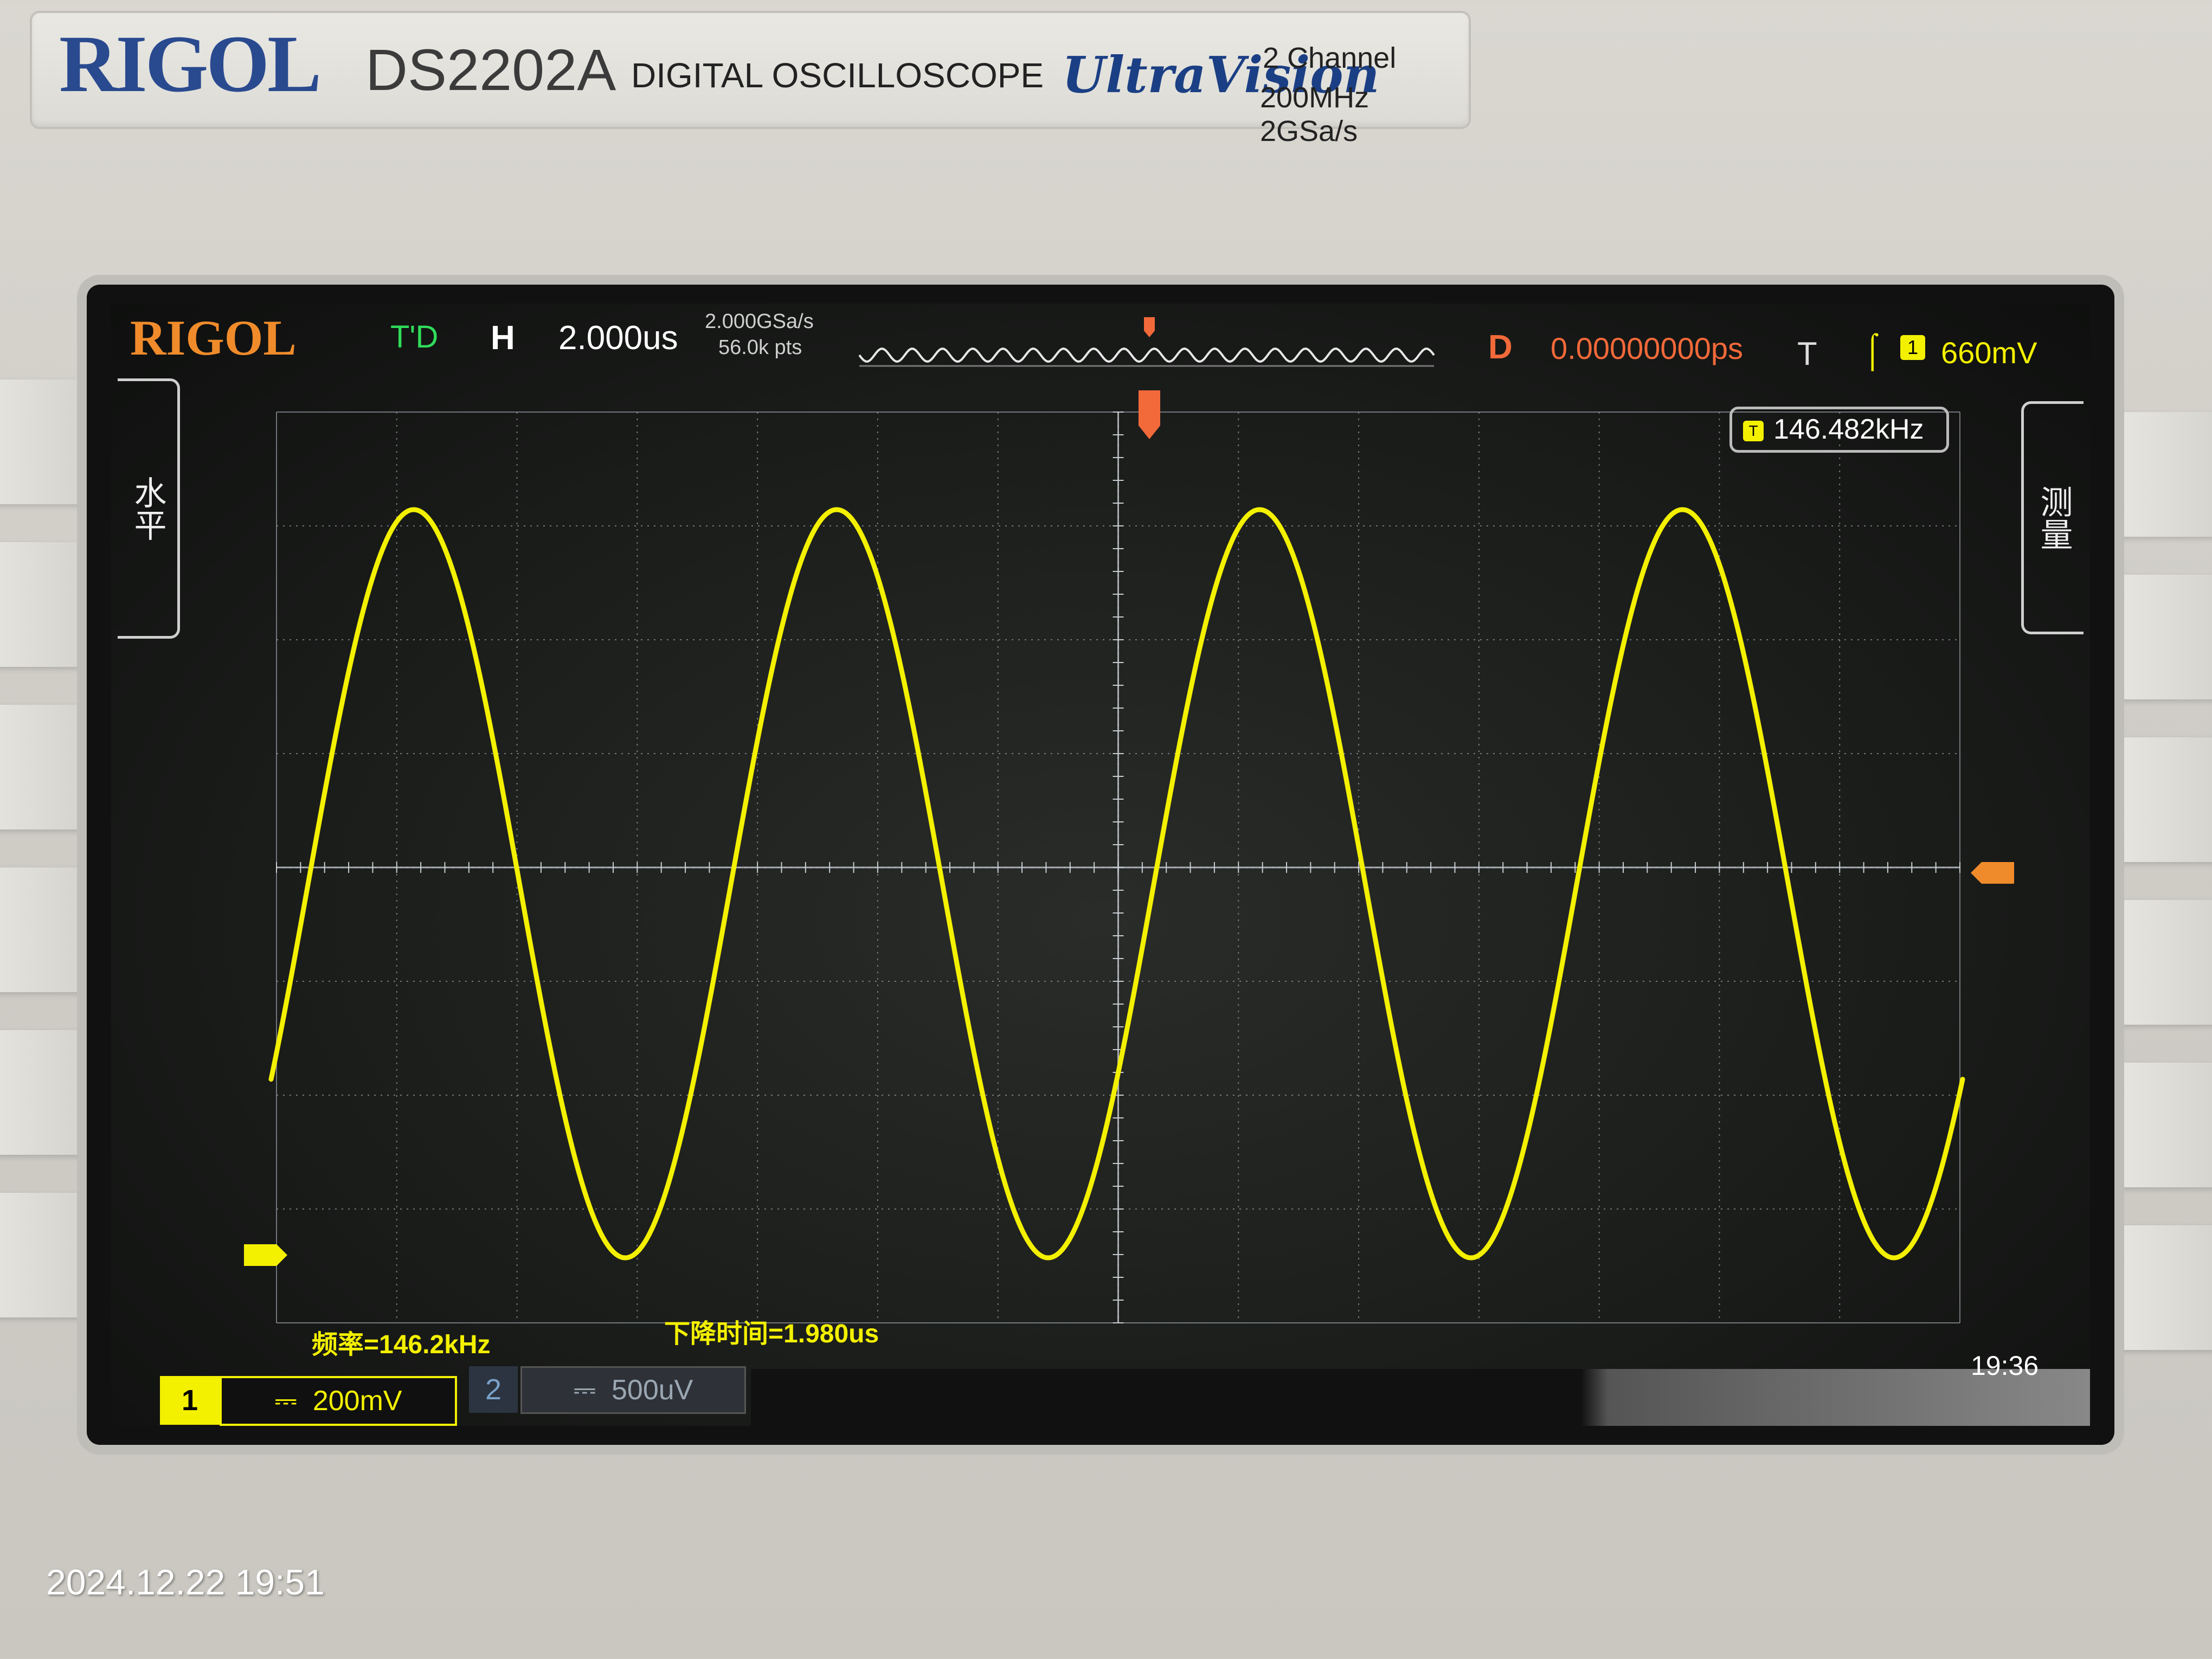  I want to click on bottom-status-bar, so click(1420, 1397).